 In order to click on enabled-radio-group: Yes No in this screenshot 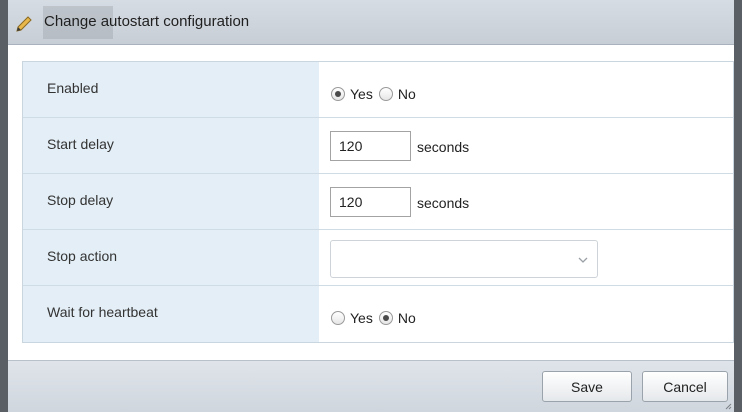, I will do `click(376, 94)`.